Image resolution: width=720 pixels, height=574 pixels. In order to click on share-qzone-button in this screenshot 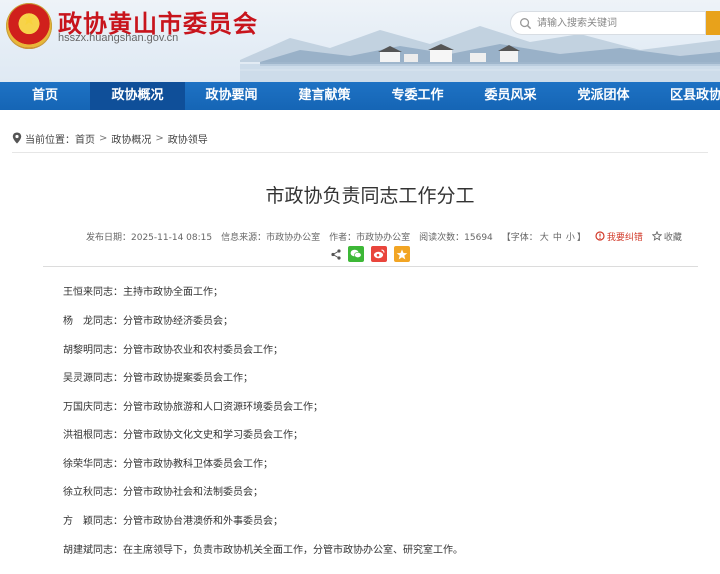, I will do `click(402, 254)`.